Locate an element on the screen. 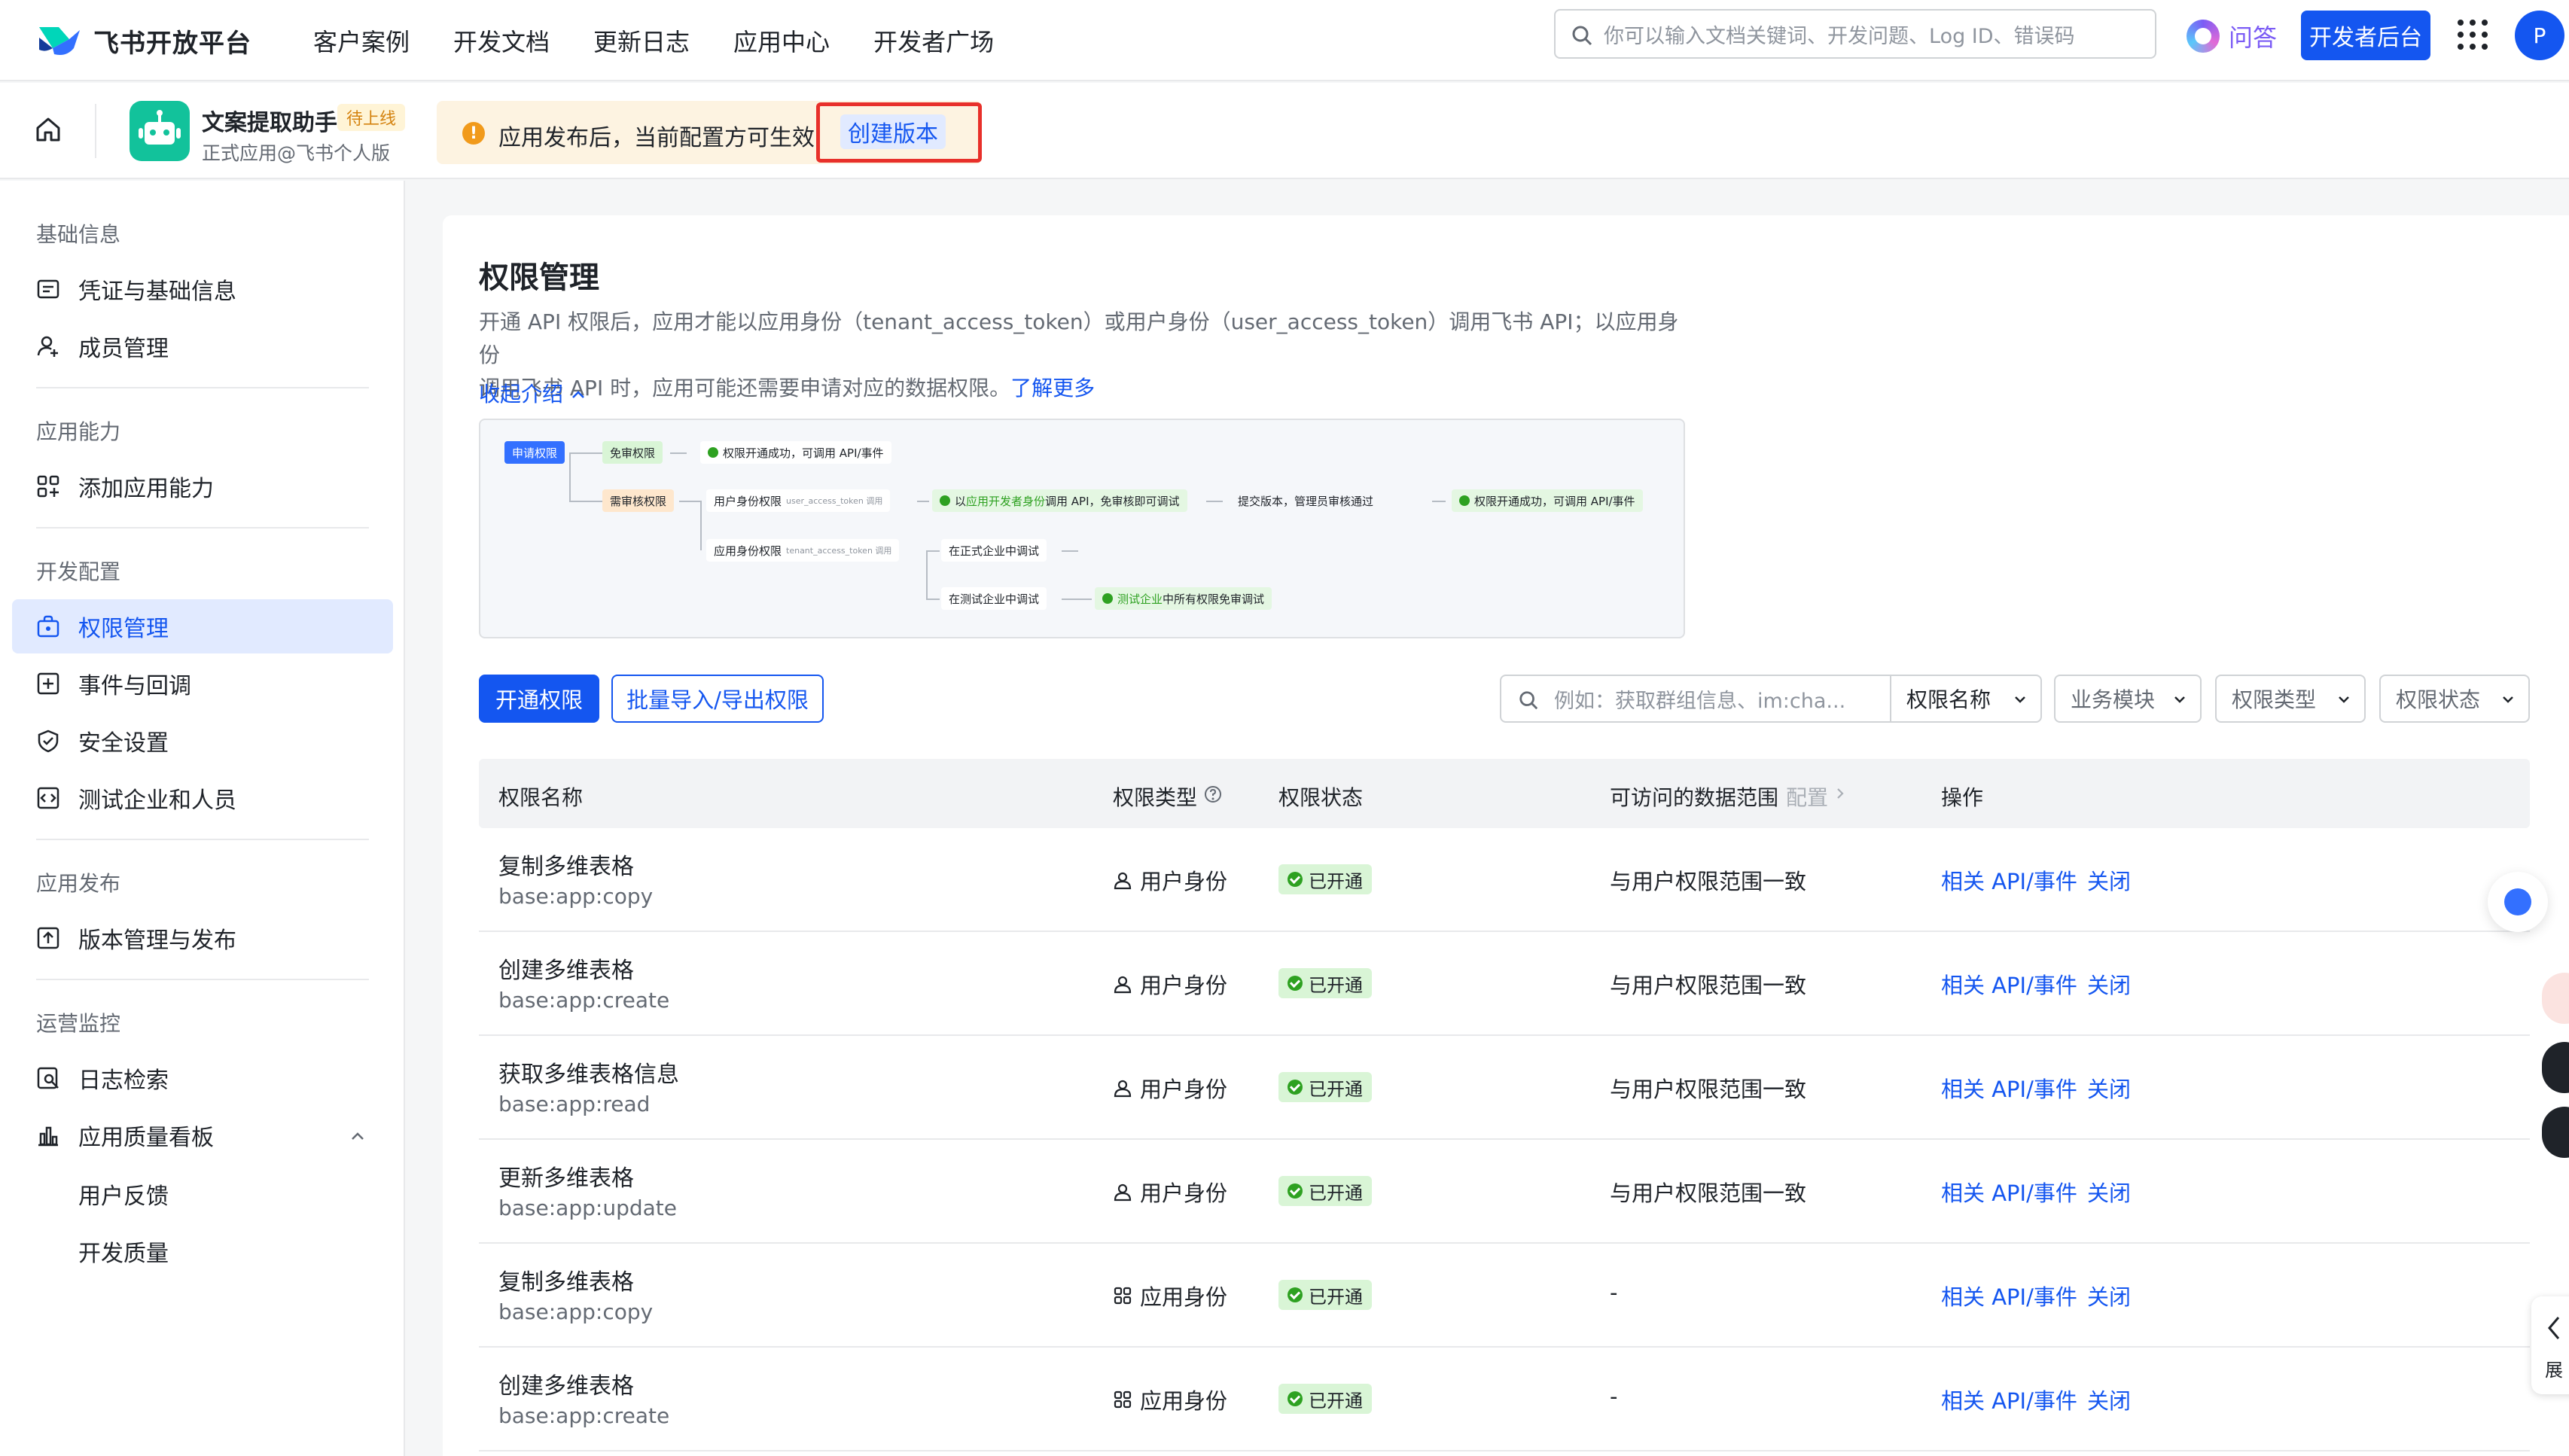 The image size is (2569, 1456). sidebar-item-label: 事件与回调 is located at coordinates (134, 686).